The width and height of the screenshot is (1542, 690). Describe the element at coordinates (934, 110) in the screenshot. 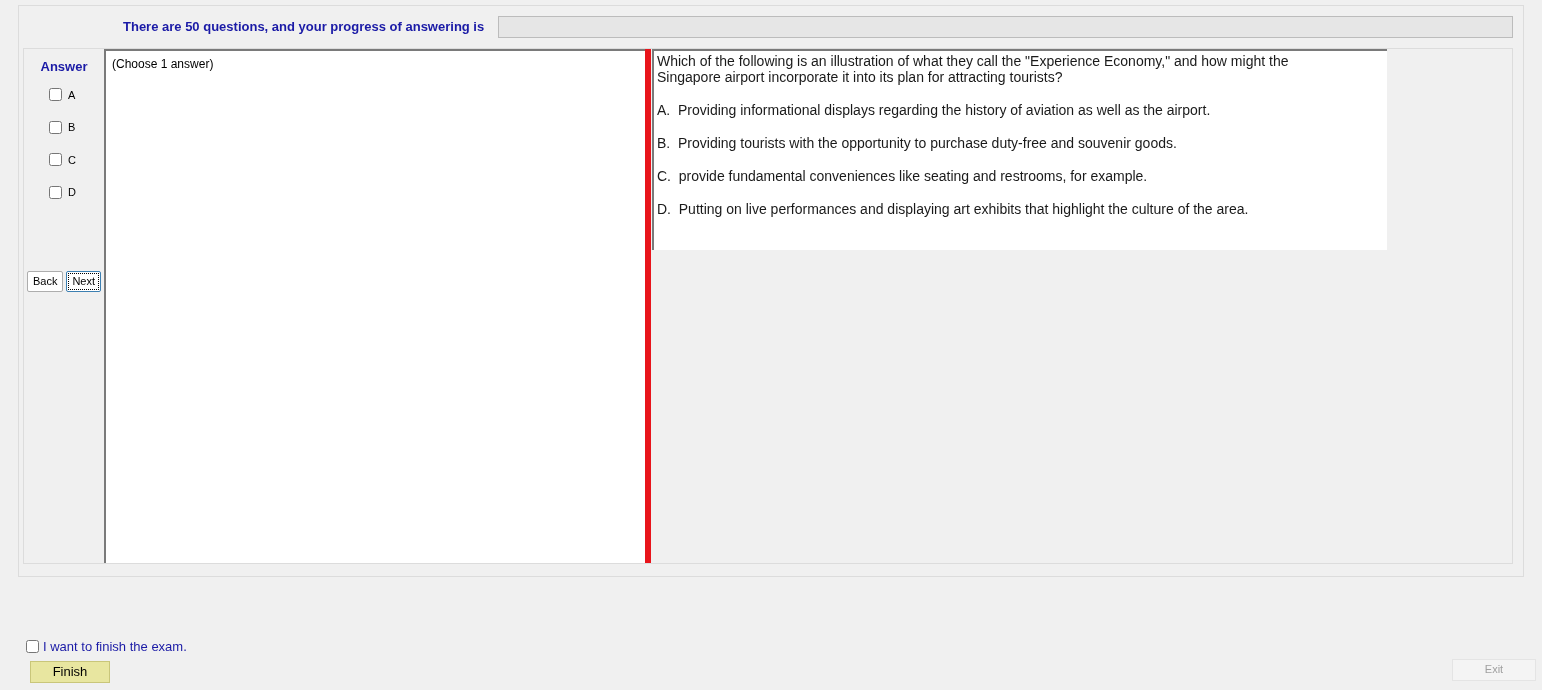

I see `choice-text: A. Providing informational displays regarding the history of aviation as well as the airport.` at that location.